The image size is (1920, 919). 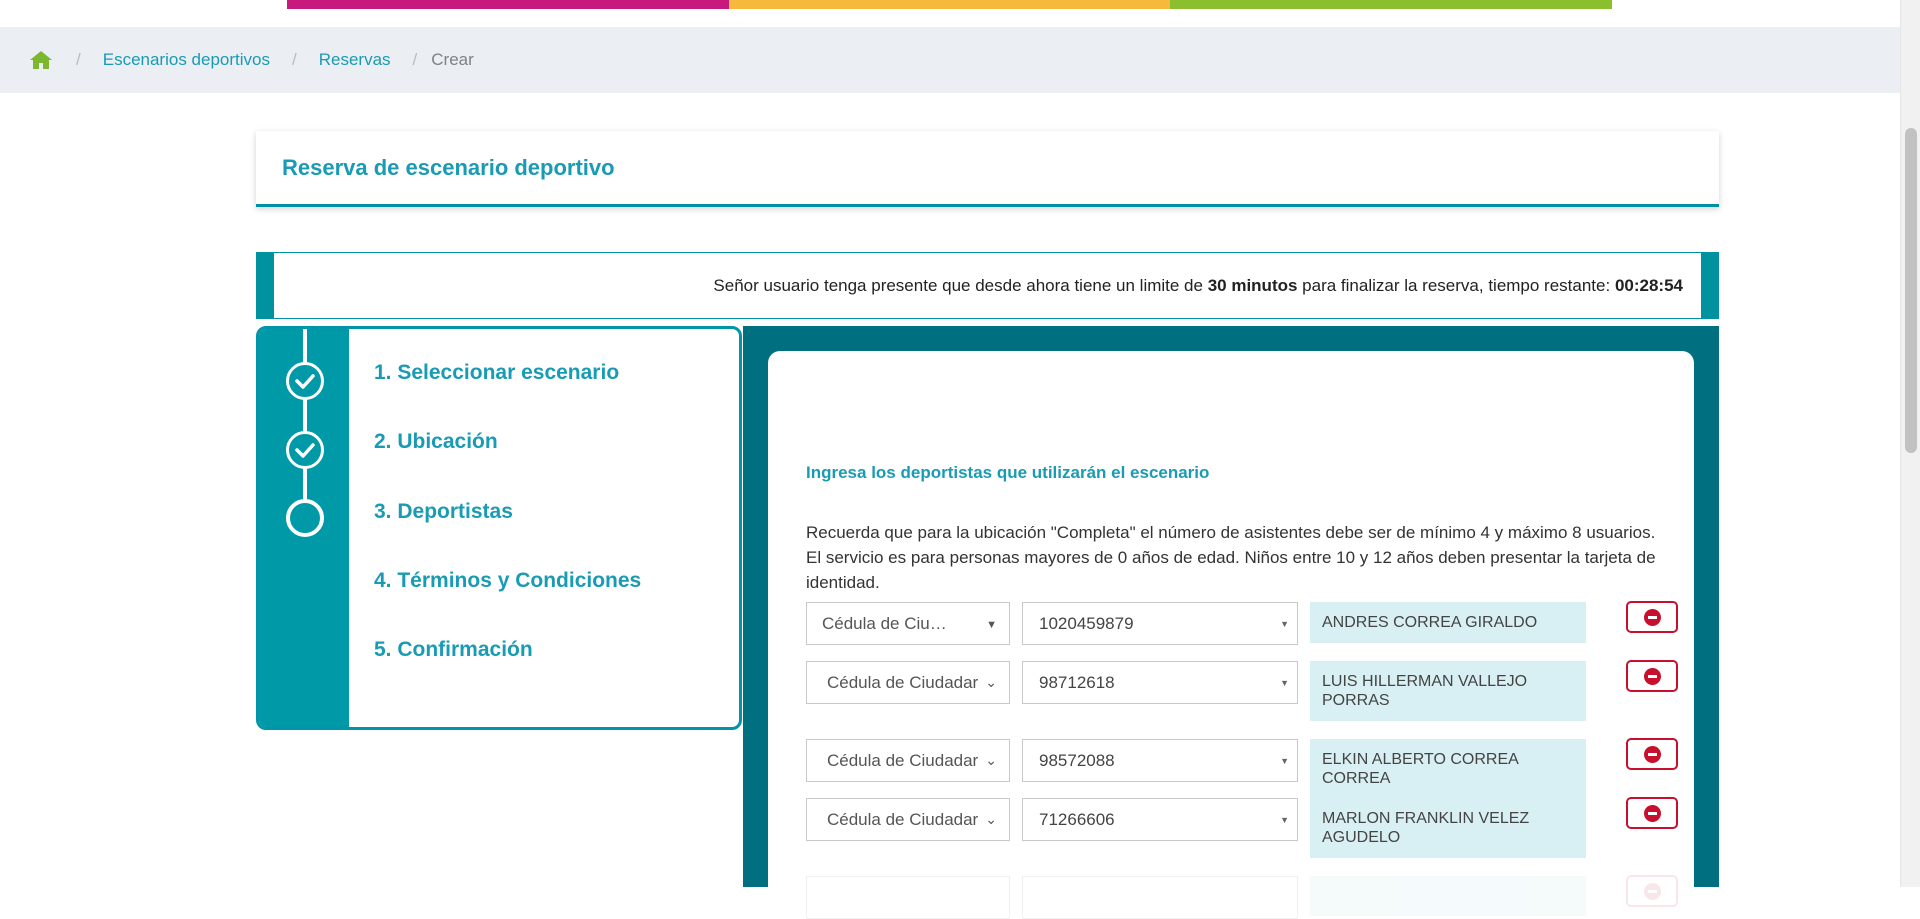 What do you see at coordinates (305, 424) in the screenshot?
I see `stepper-progress-line` at bounding box center [305, 424].